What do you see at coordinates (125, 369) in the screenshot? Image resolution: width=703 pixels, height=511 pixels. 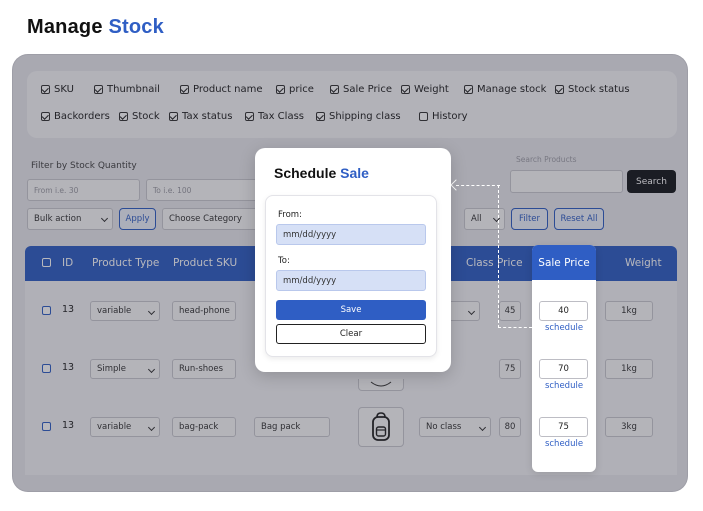 I see `product-type-select: Simple` at bounding box center [125, 369].